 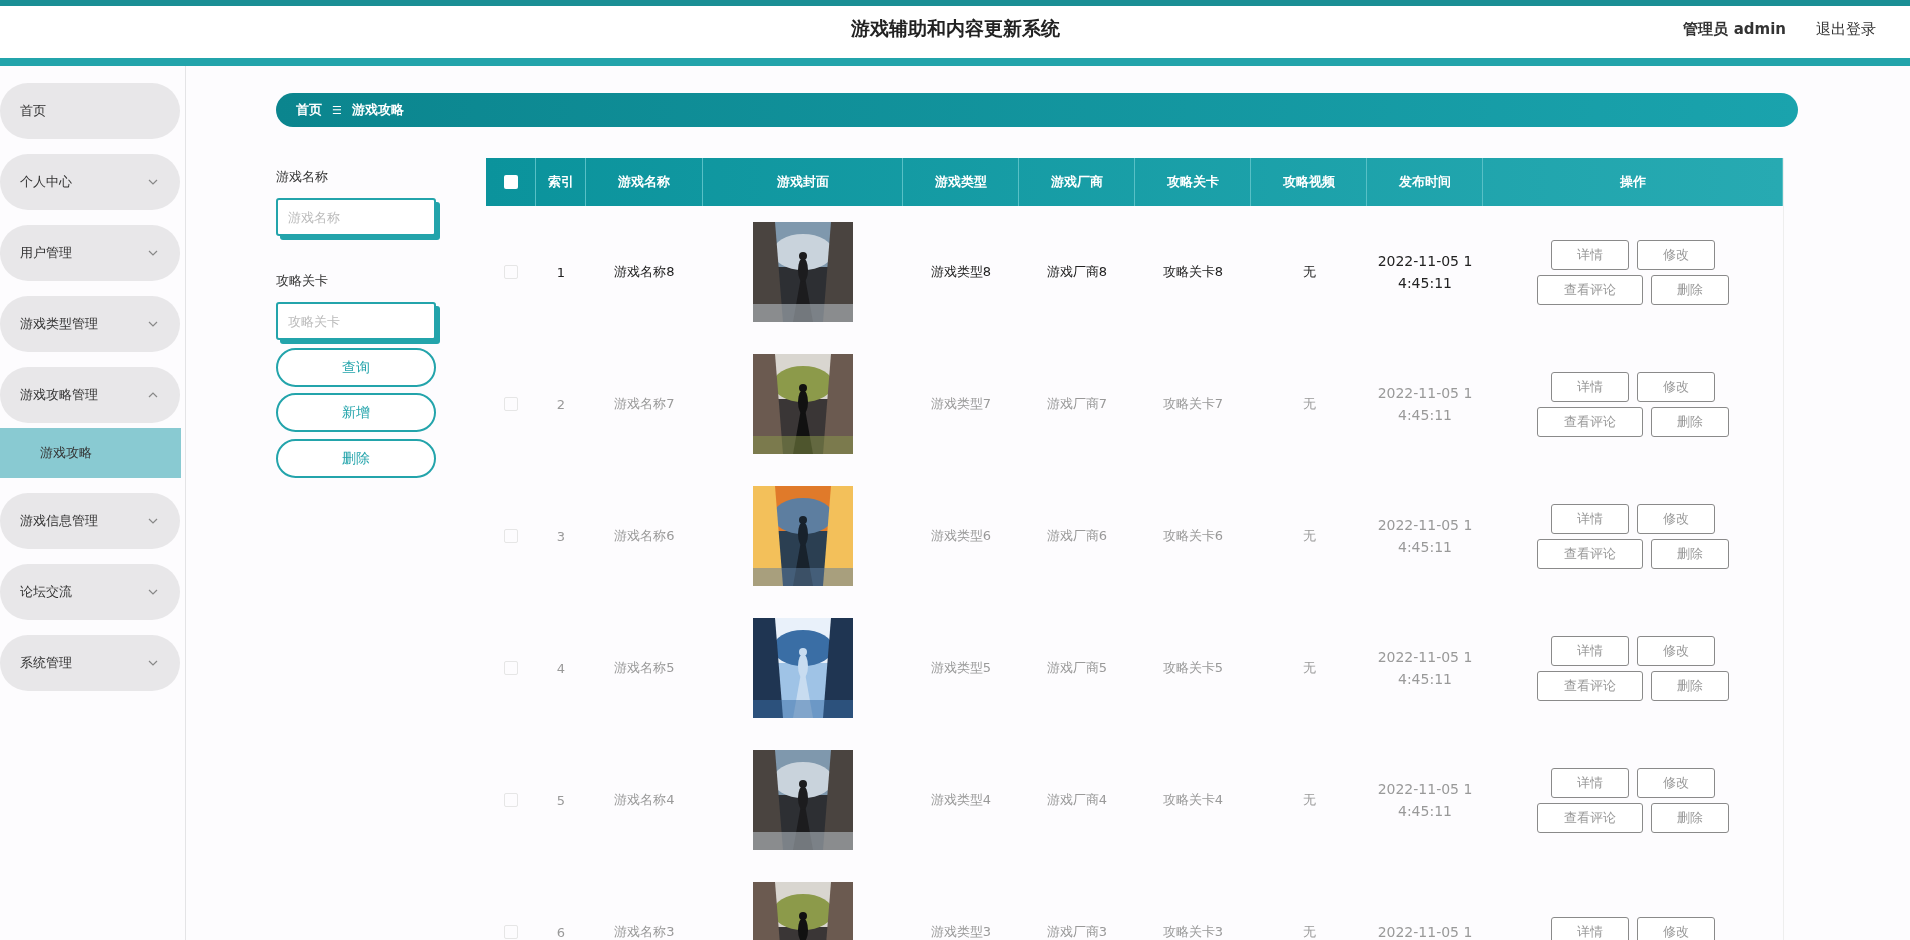 I want to click on table-cell: 攻略关卡7, so click(x=1193, y=404).